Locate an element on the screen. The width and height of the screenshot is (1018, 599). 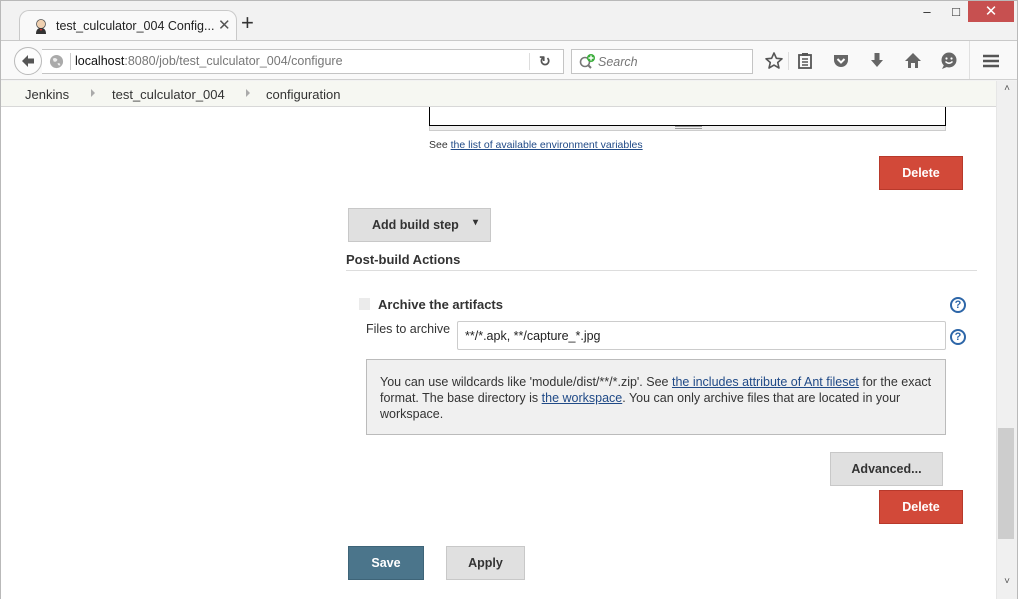
globe-icon is located at coordinates (56, 61).